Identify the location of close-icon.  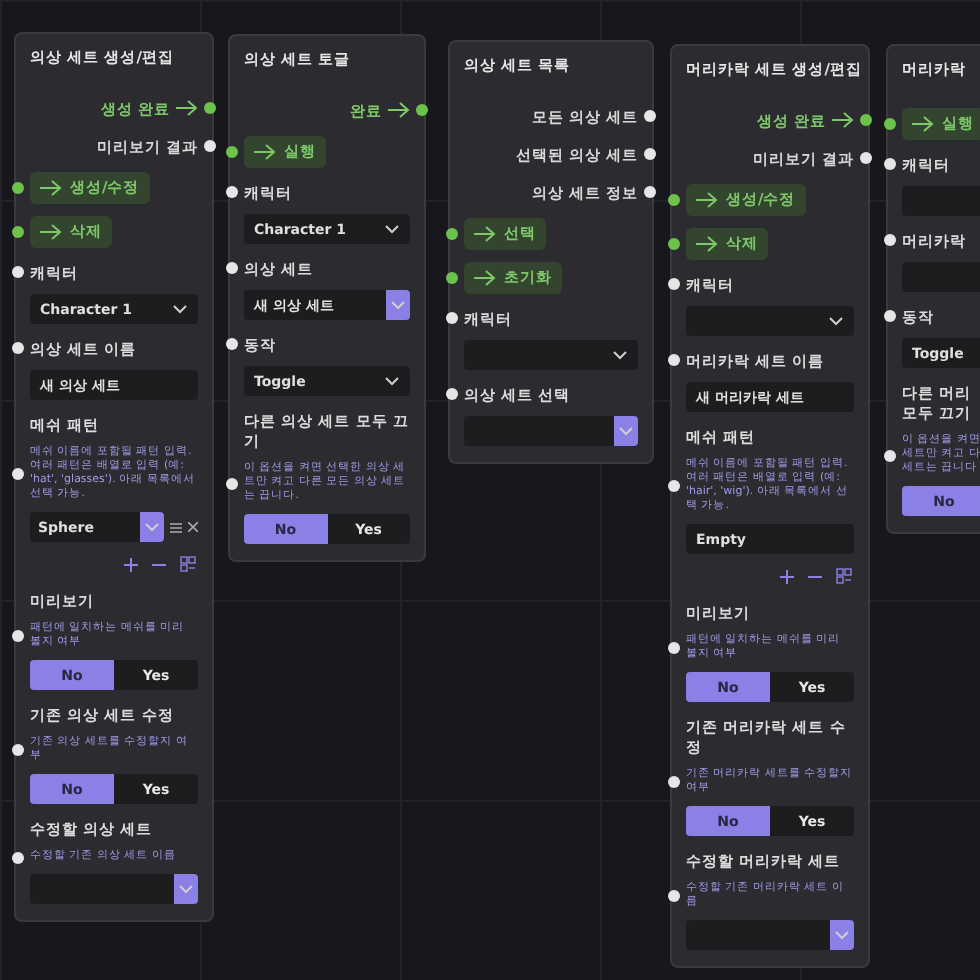
(193, 527).